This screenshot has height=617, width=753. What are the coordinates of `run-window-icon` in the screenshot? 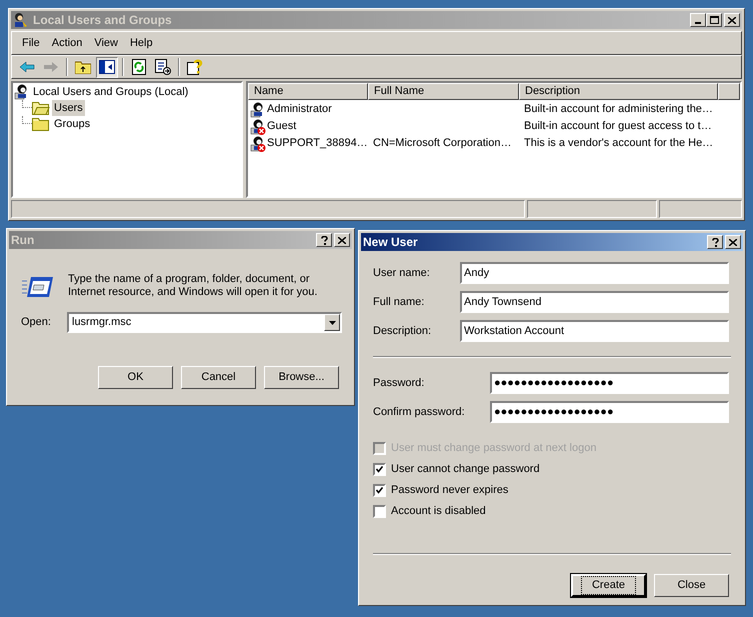 It's located at (38, 287).